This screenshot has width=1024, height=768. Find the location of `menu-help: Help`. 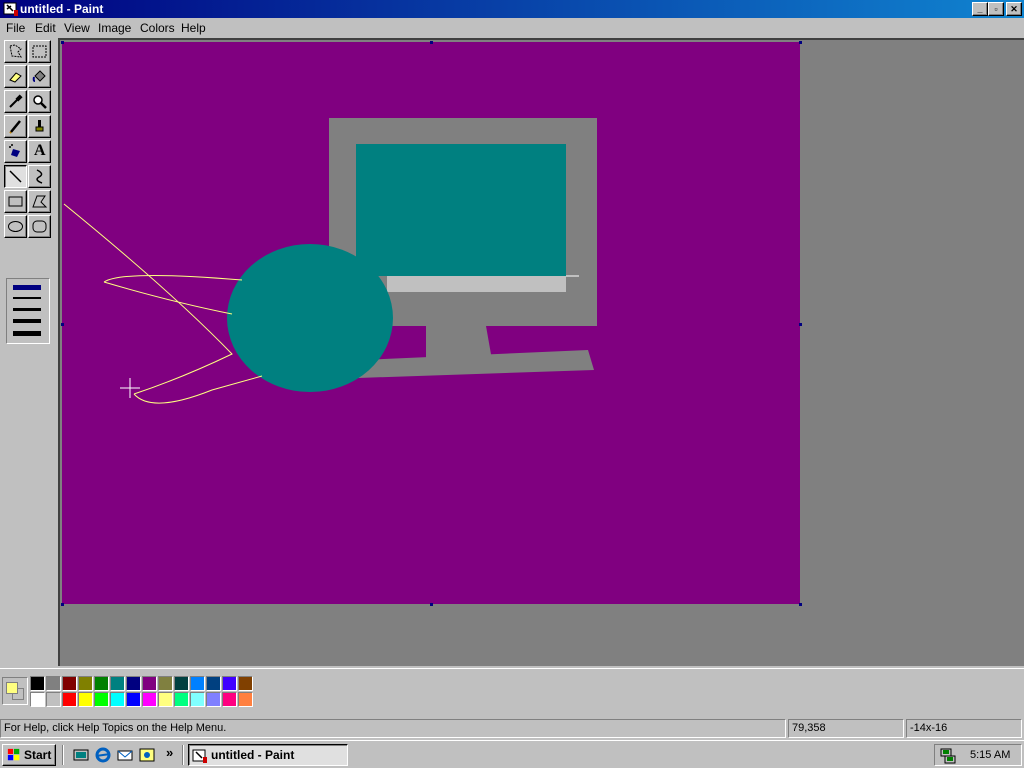

menu-help: Help is located at coordinates (193, 28).